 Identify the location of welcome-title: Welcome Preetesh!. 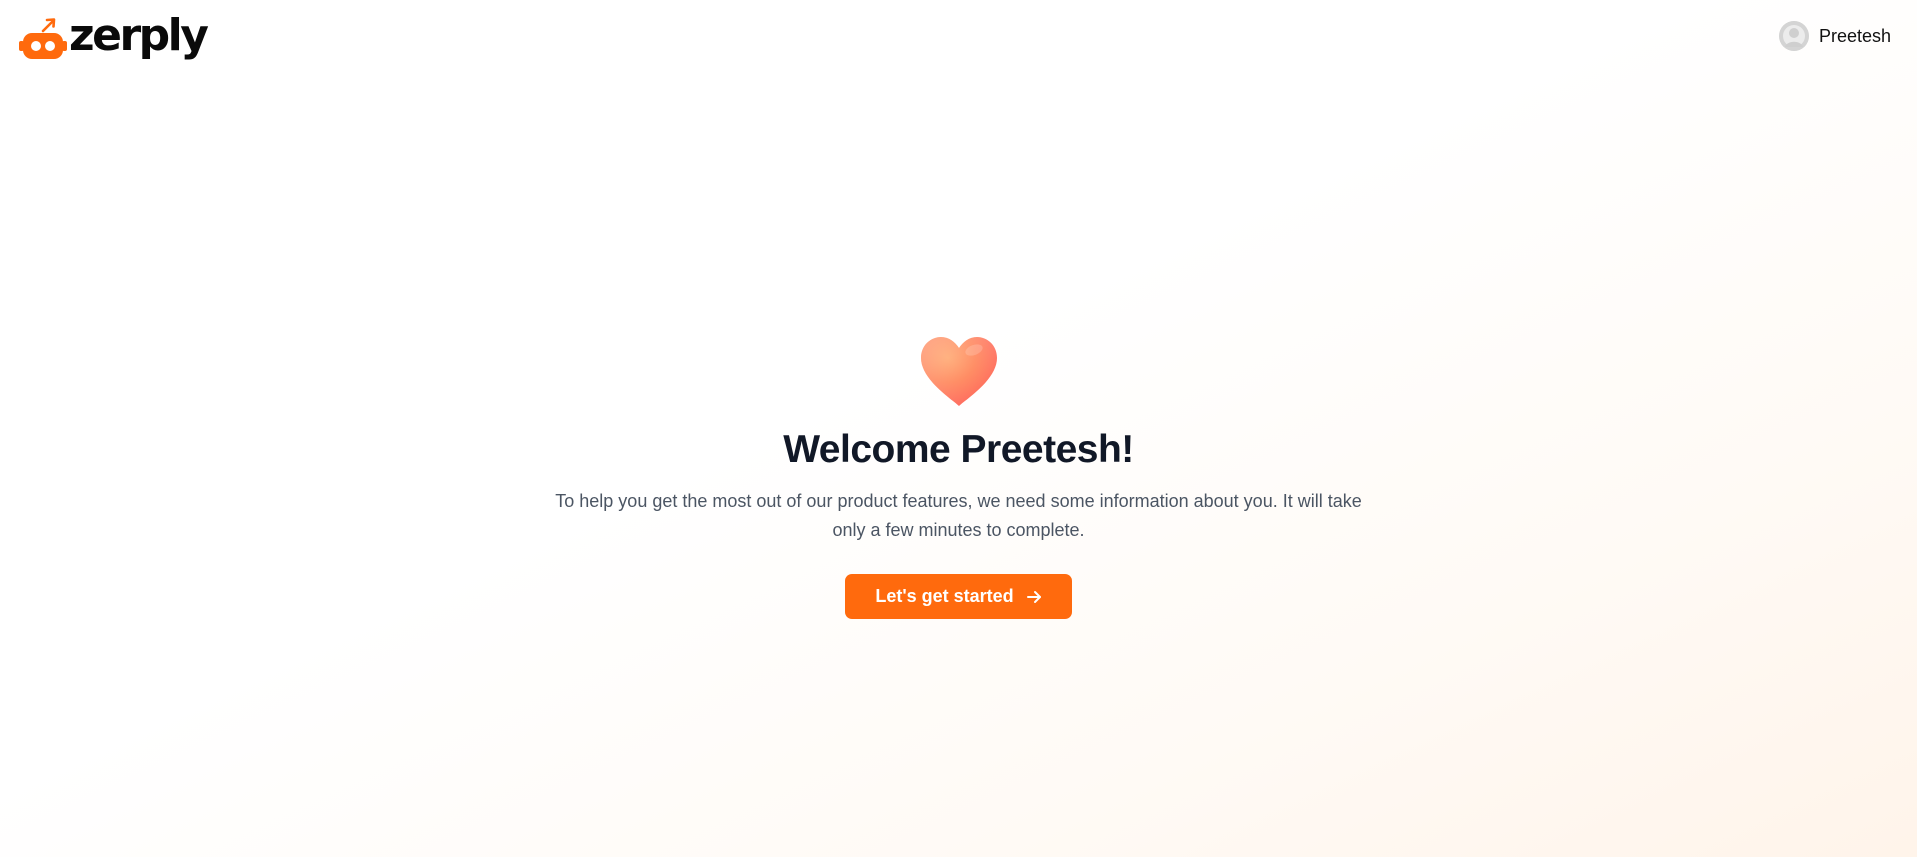
(958, 449).